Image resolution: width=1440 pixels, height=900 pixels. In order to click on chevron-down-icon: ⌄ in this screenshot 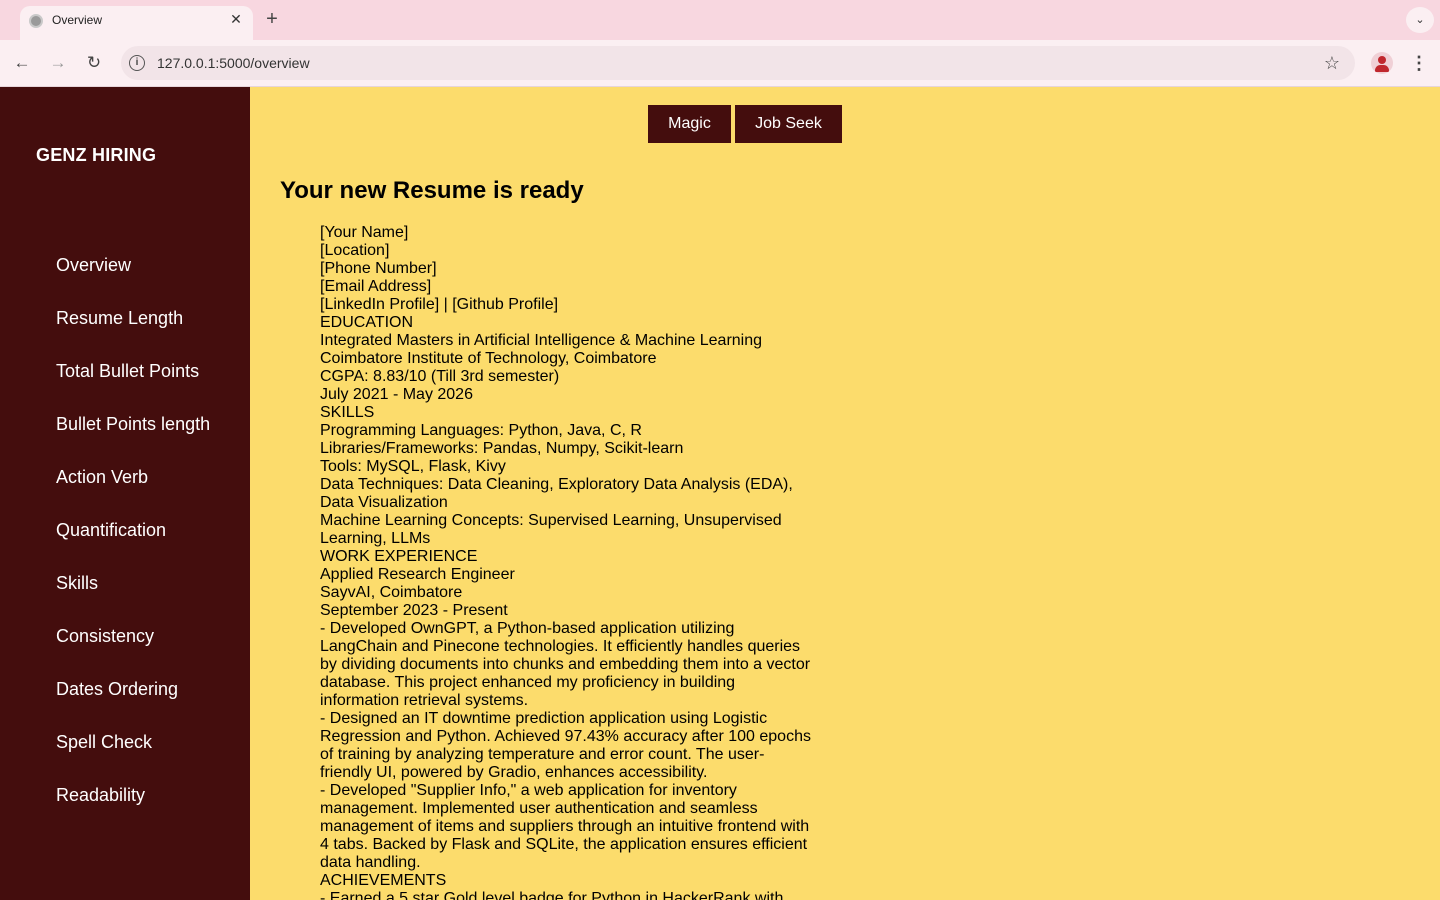, I will do `click(1420, 20)`.